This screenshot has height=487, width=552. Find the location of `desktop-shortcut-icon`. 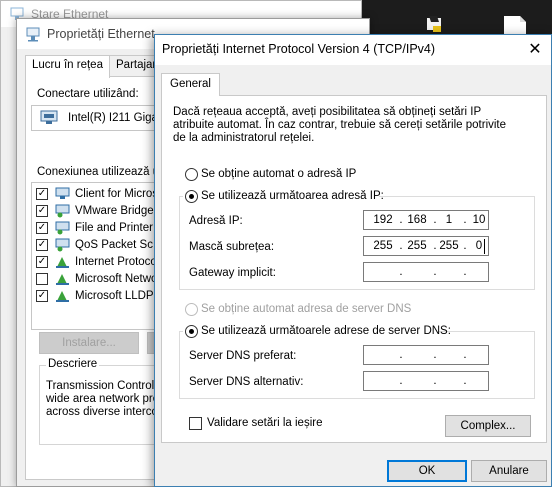

desktop-shortcut-icon is located at coordinates (435, 25).